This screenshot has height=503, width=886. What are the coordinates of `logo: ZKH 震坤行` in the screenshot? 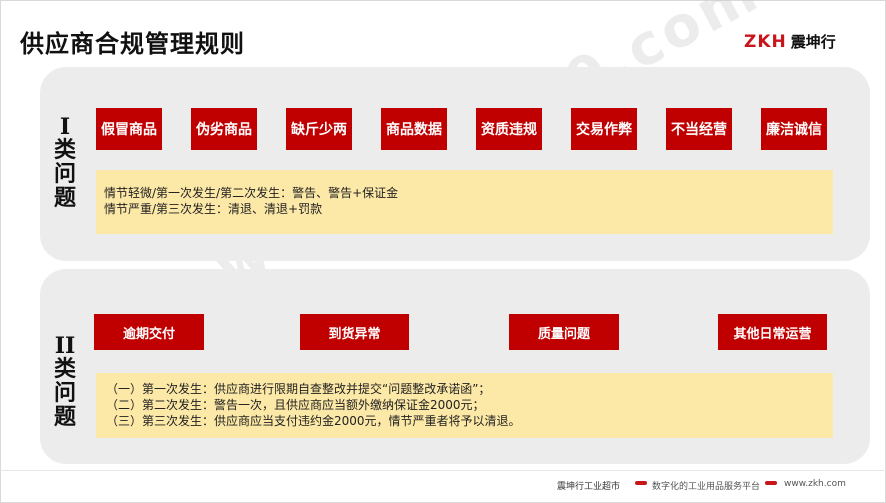 It's located at (790, 41).